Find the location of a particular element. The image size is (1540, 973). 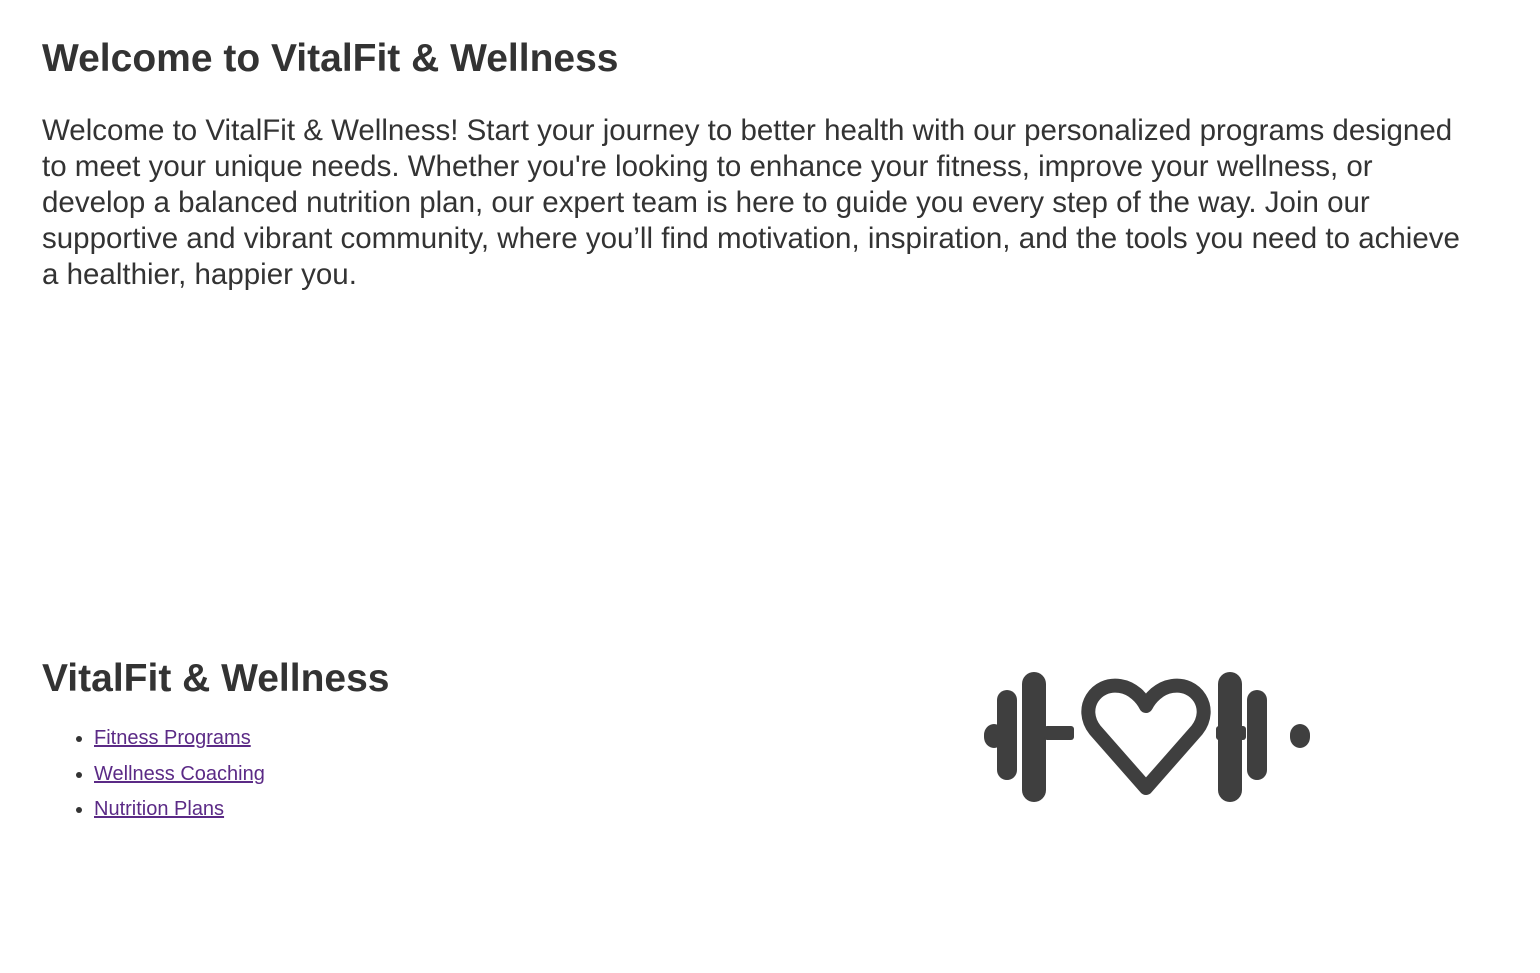

page-title: Welcome to VitalFit & Wellness is located at coordinates (330, 58).